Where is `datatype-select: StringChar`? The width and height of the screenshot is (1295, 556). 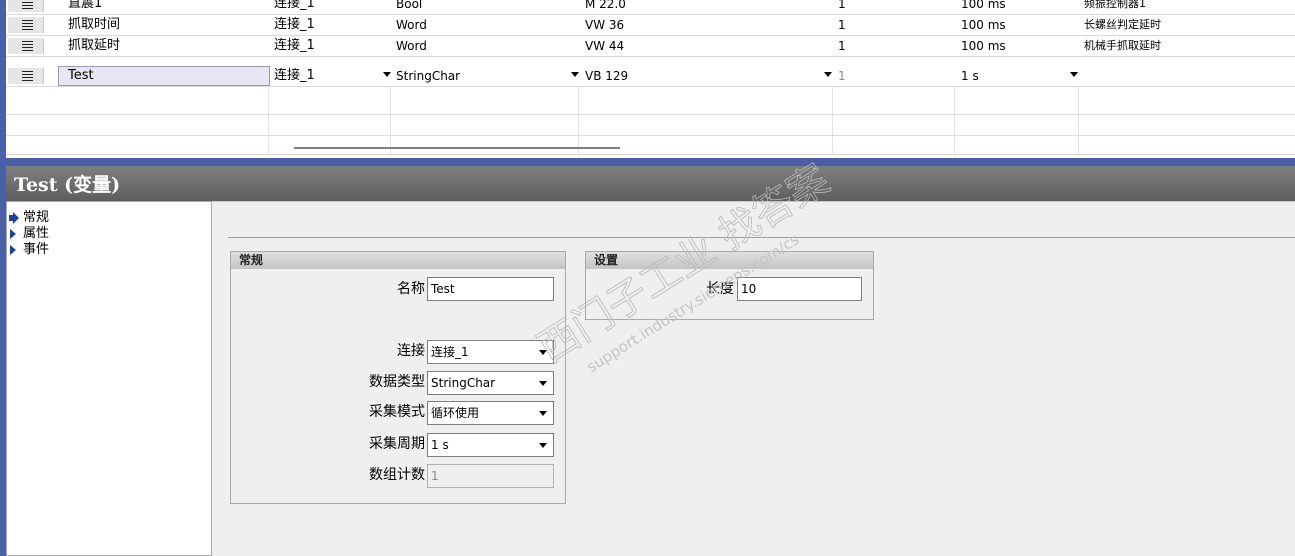 datatype-select: StringChar is located at coordinates (490, 383).